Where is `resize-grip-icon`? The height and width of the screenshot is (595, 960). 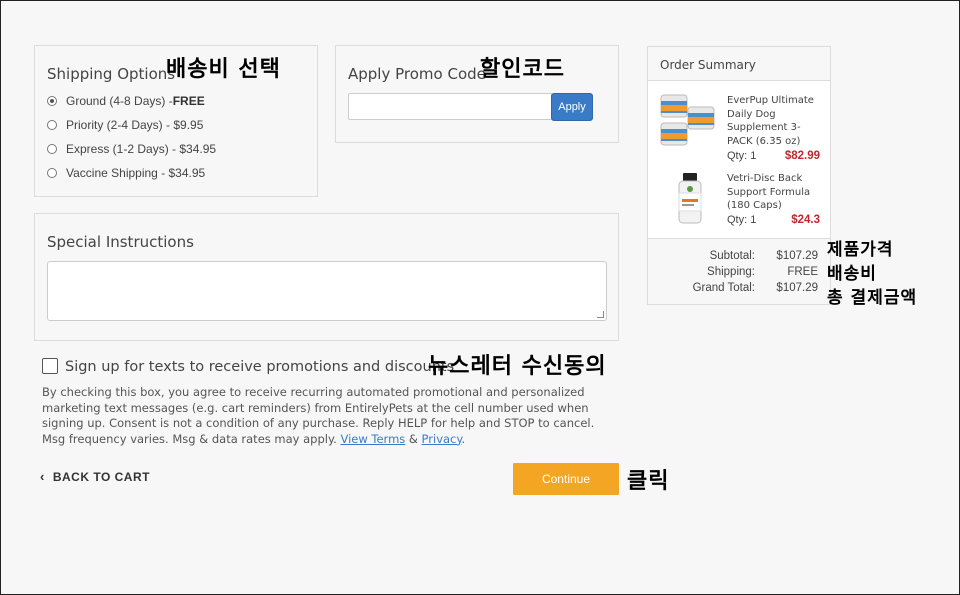 resize-grip-icon is located at coordinates (600, 314).